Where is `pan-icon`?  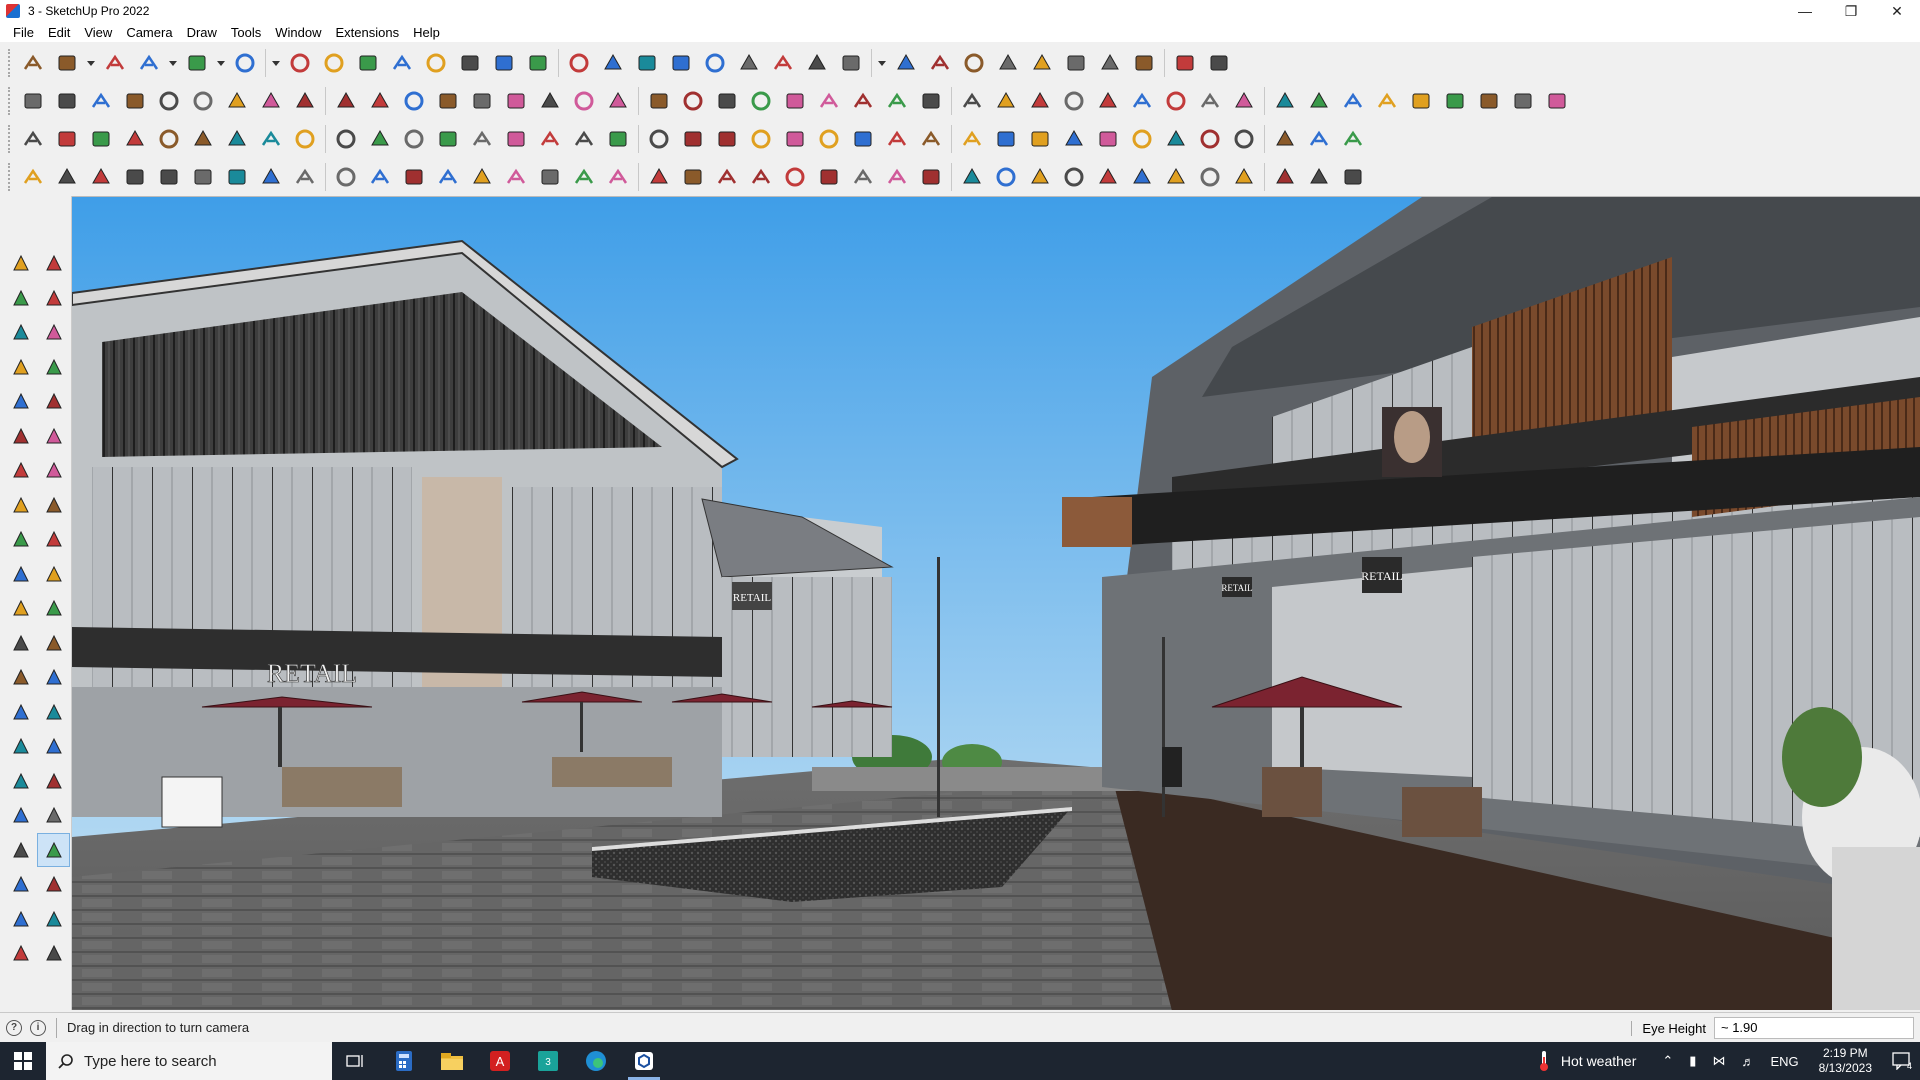 pan-icon is located at coordinates (613, 63).